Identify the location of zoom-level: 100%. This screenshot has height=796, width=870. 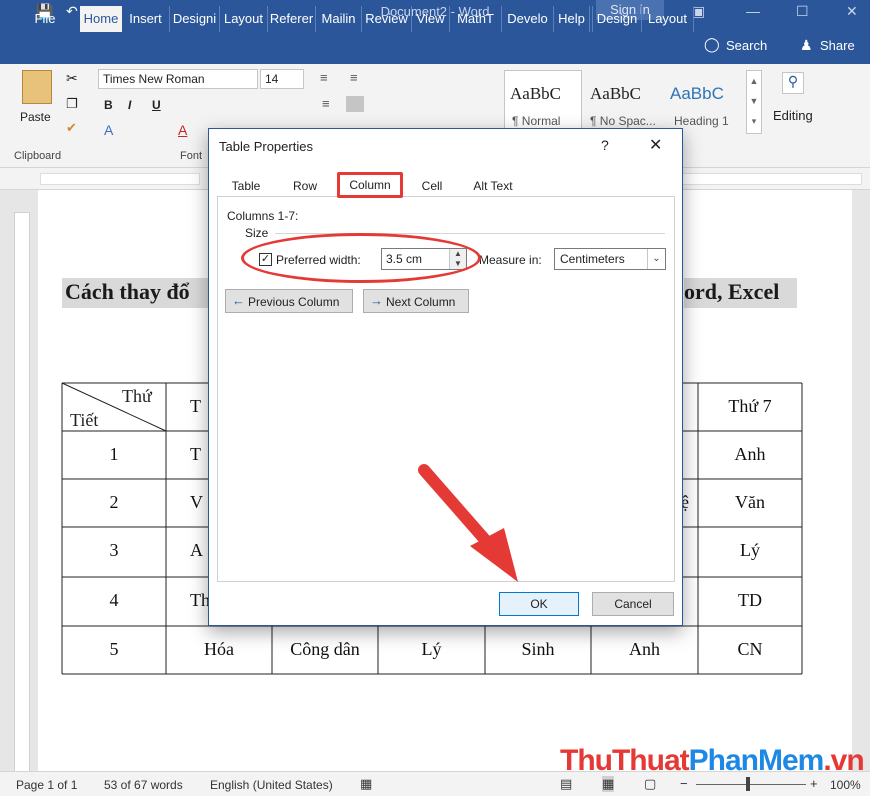
(845, 785).